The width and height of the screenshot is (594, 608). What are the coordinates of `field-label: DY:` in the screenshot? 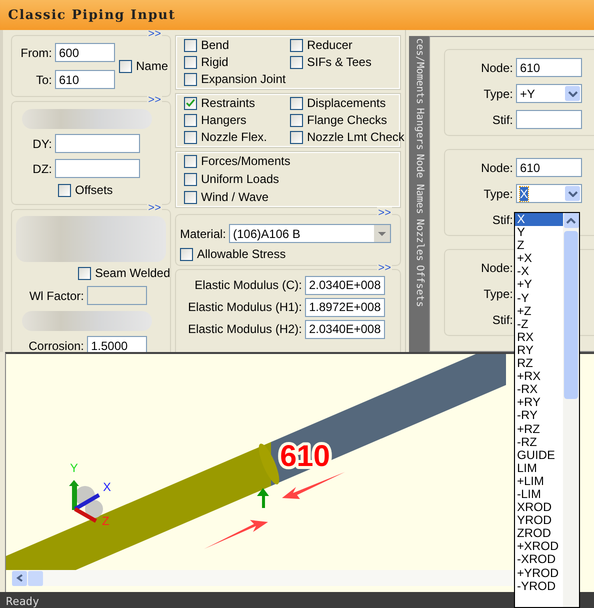 It's located at (42, 143).